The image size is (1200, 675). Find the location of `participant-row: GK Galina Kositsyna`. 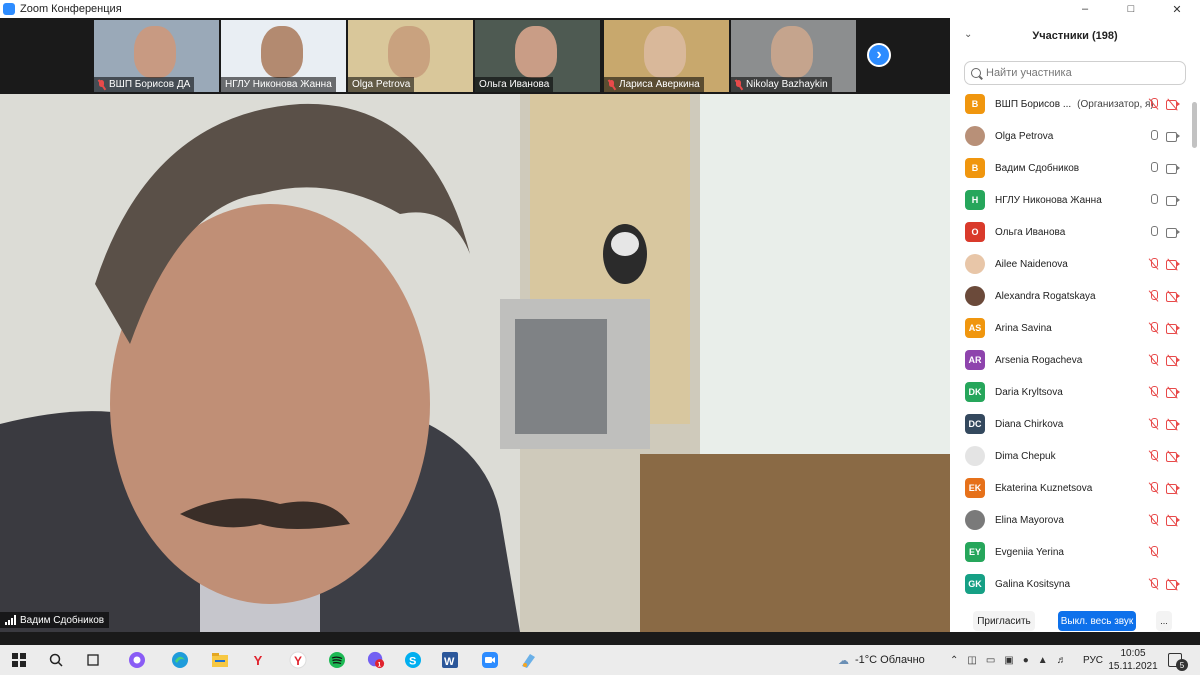

participant-row: GK Galina Kositsyna is located at coordinates (1070, 584).